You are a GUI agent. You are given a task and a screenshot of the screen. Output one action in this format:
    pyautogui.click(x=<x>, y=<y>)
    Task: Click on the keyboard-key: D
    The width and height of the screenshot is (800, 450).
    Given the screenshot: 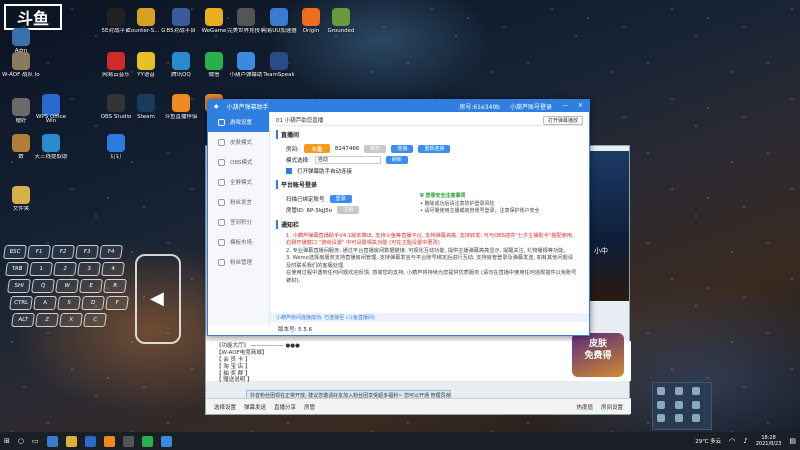 What is the action you would take?
    pyautogui.click(x=93, y=303)
    